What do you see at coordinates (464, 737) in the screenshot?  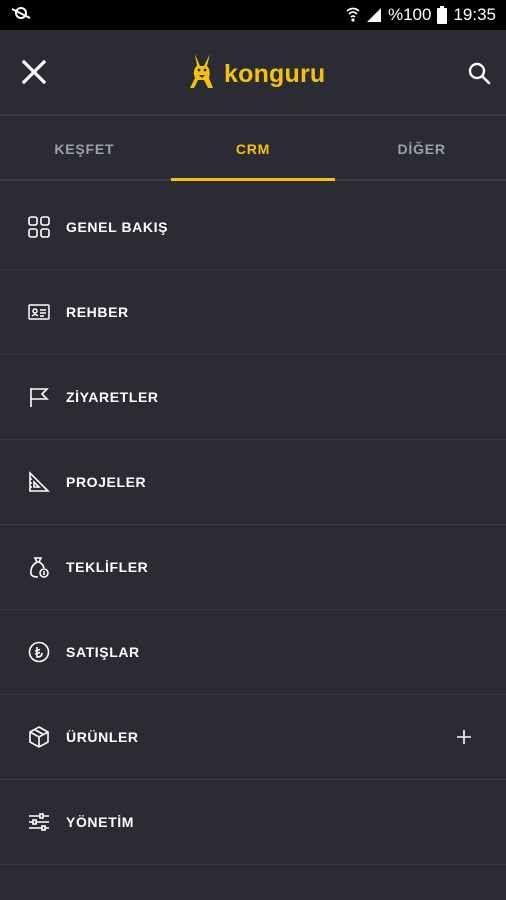 I see `expand-plus-icon` at bounding box center [464, 737].